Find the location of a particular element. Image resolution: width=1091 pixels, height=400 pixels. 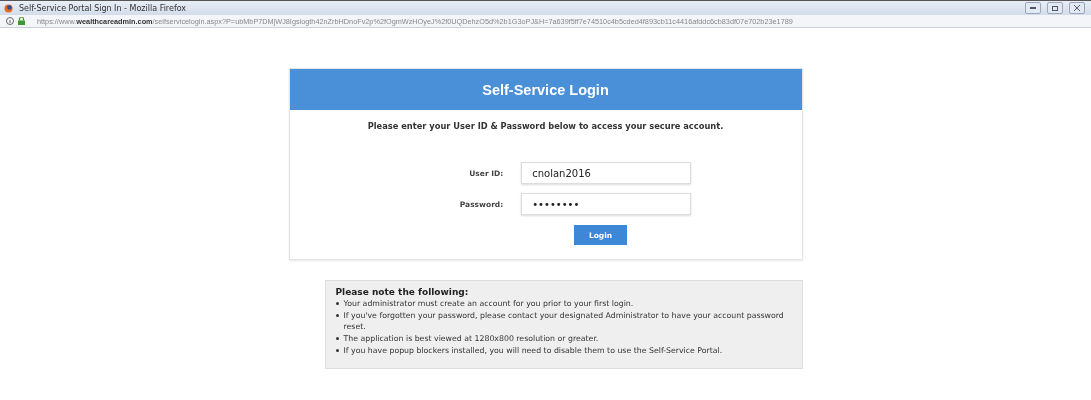

restore-button is located at coordinates (1055, 8).